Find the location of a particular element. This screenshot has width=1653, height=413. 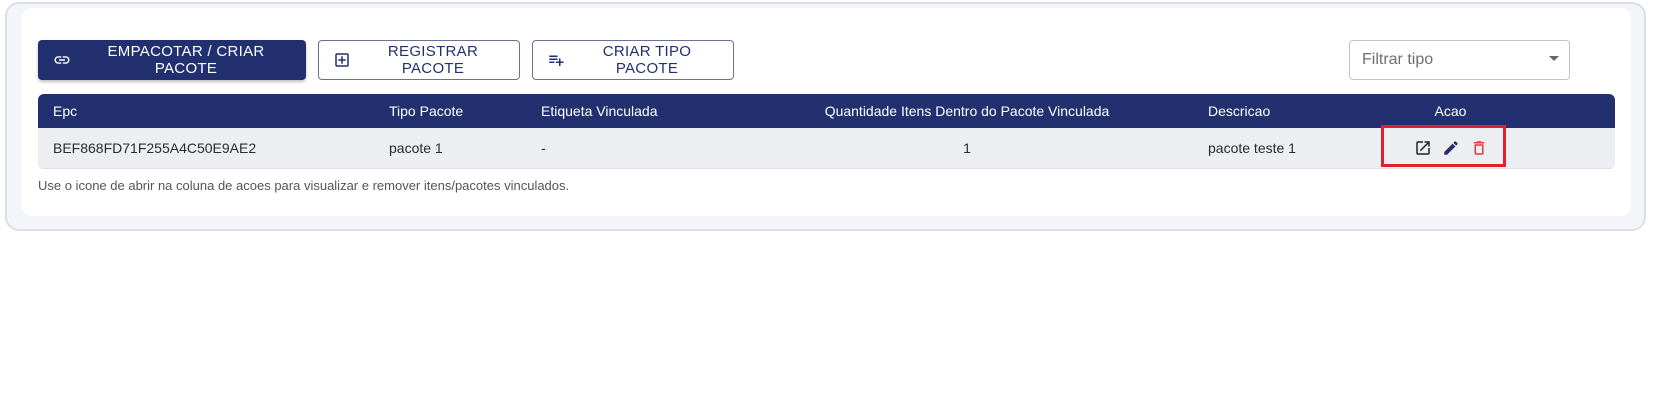

open-in-new-icon is located at coordinates (1423, 148).